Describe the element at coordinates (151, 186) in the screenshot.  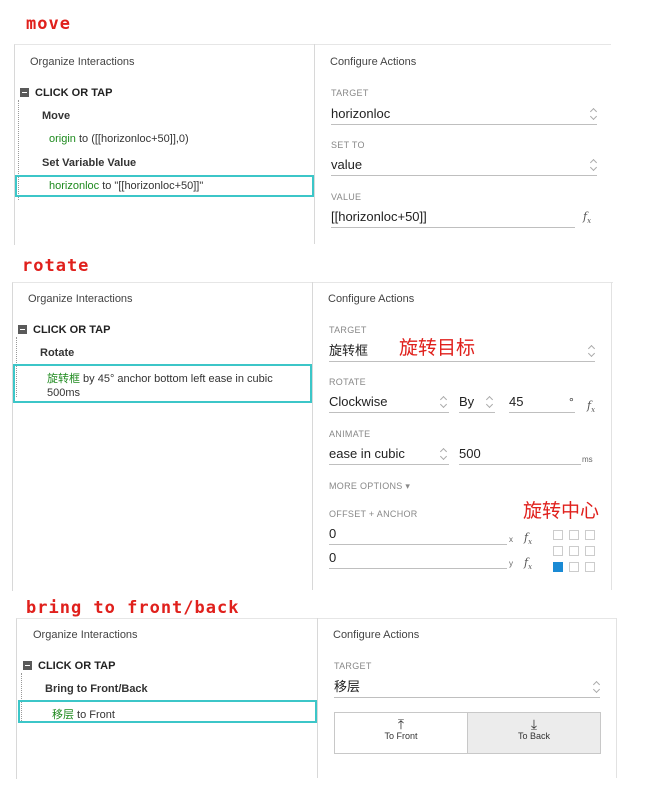
I see `action-set-variable-args: to "[[horizonloc+50]]"` at that location.